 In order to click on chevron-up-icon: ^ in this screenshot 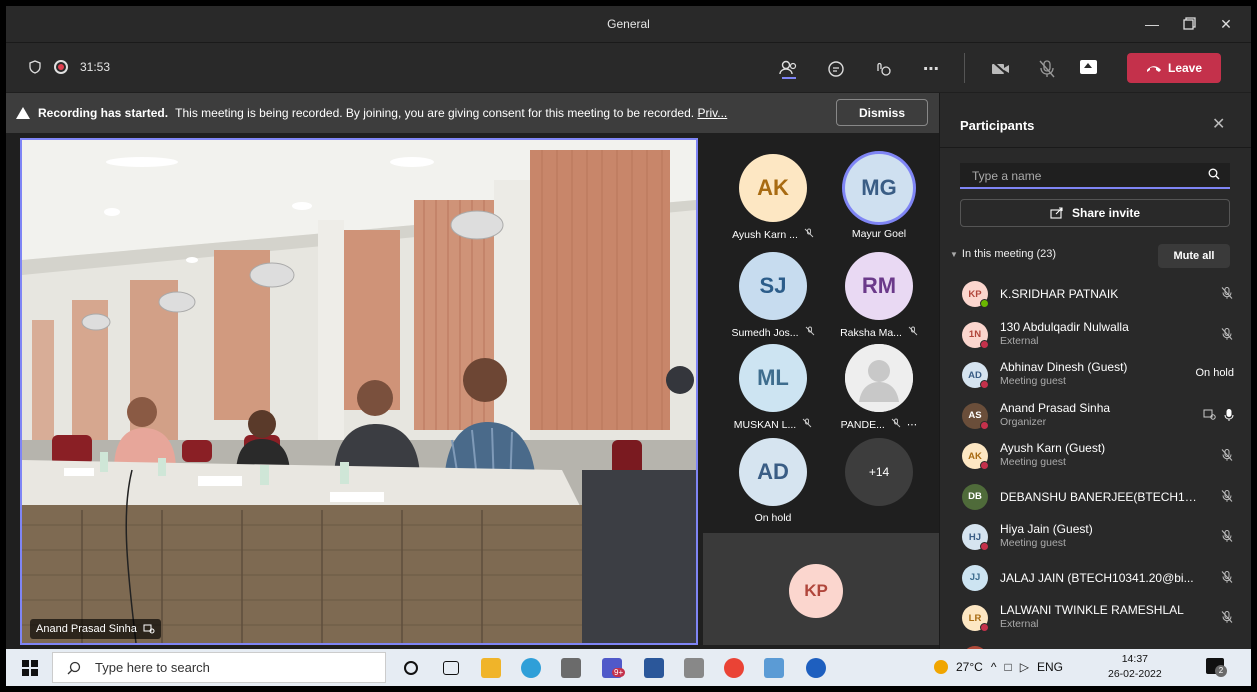, I will do `click(994, 667)`.